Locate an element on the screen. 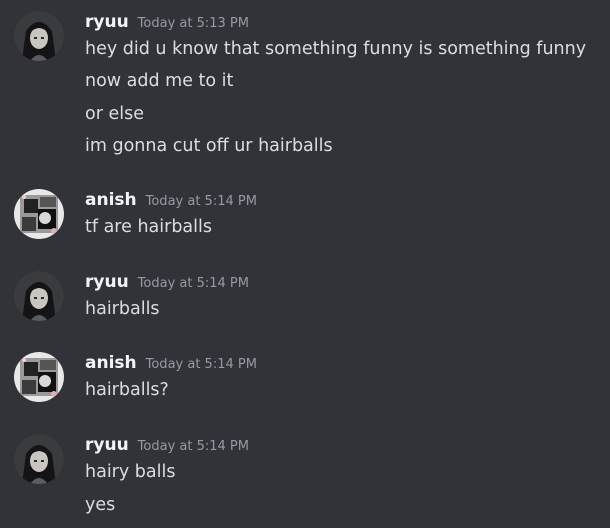 The height and width of the screenshot is (528, 610). message-text: tf are hairballs is located at coordinates (148, 227).